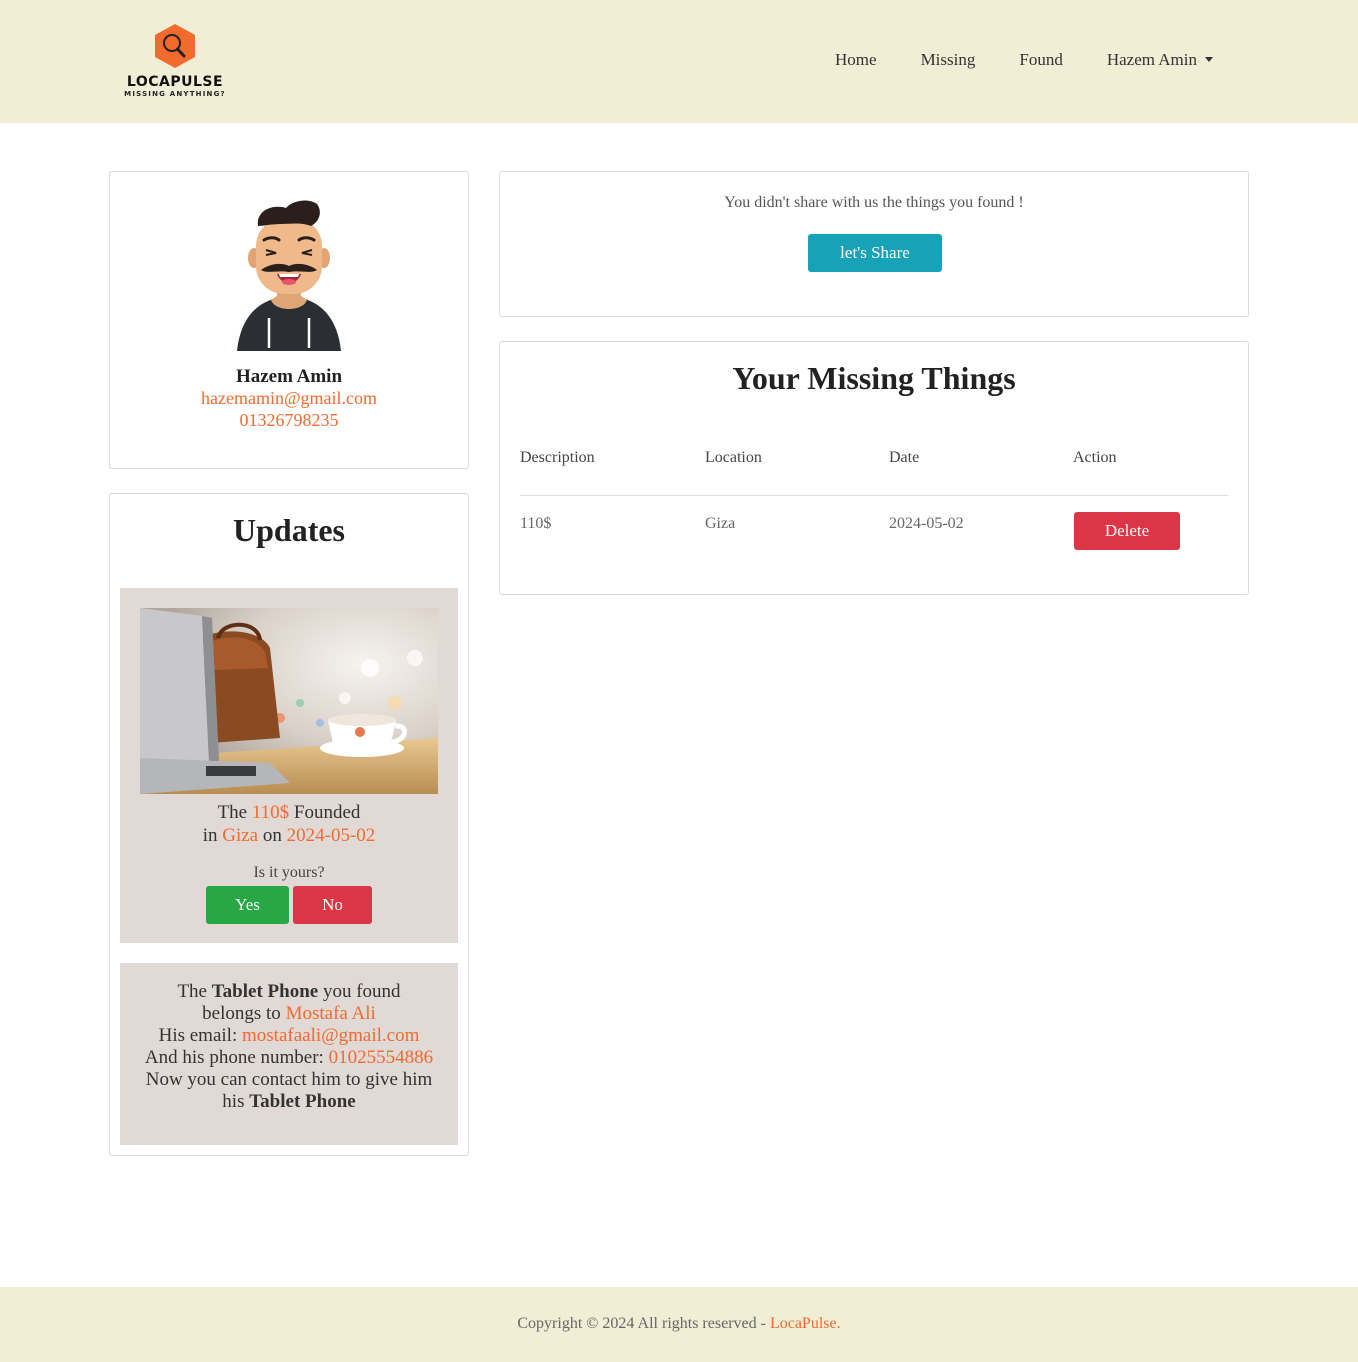  Describe the element at coordinates (1209, 59) in the screenshot. I see `caret-down-icon` at that location.